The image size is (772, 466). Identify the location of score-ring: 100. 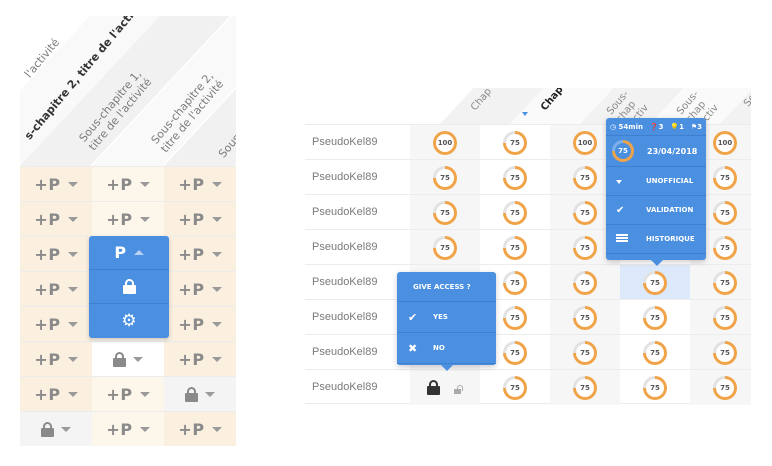
(445, 142).